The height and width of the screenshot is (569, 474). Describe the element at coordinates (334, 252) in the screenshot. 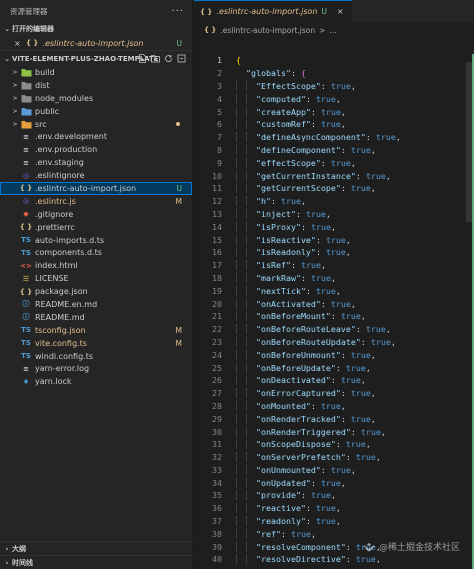

I see `code-line: 16 "isReadonly": true,` at that location.